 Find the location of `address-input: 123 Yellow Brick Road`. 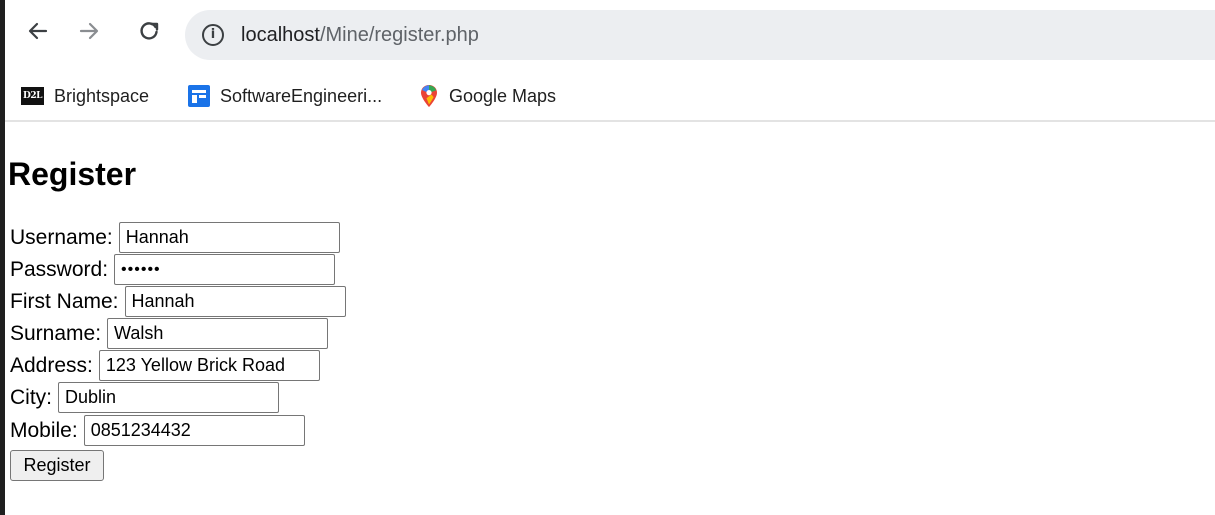

address-input: 123 Yellow Brick Road is located at coordinates (209, 365).